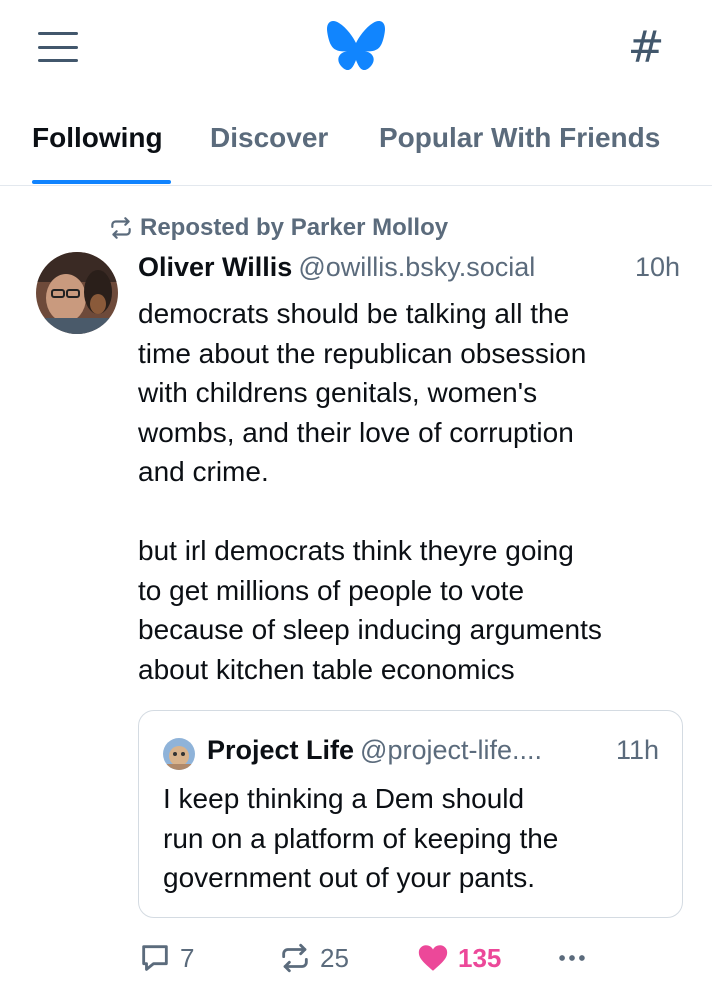  What do you see at coordinates (58, 47) in the screenshot?
I see `hamburger-menu-icon` at bounding box center [58, 47].